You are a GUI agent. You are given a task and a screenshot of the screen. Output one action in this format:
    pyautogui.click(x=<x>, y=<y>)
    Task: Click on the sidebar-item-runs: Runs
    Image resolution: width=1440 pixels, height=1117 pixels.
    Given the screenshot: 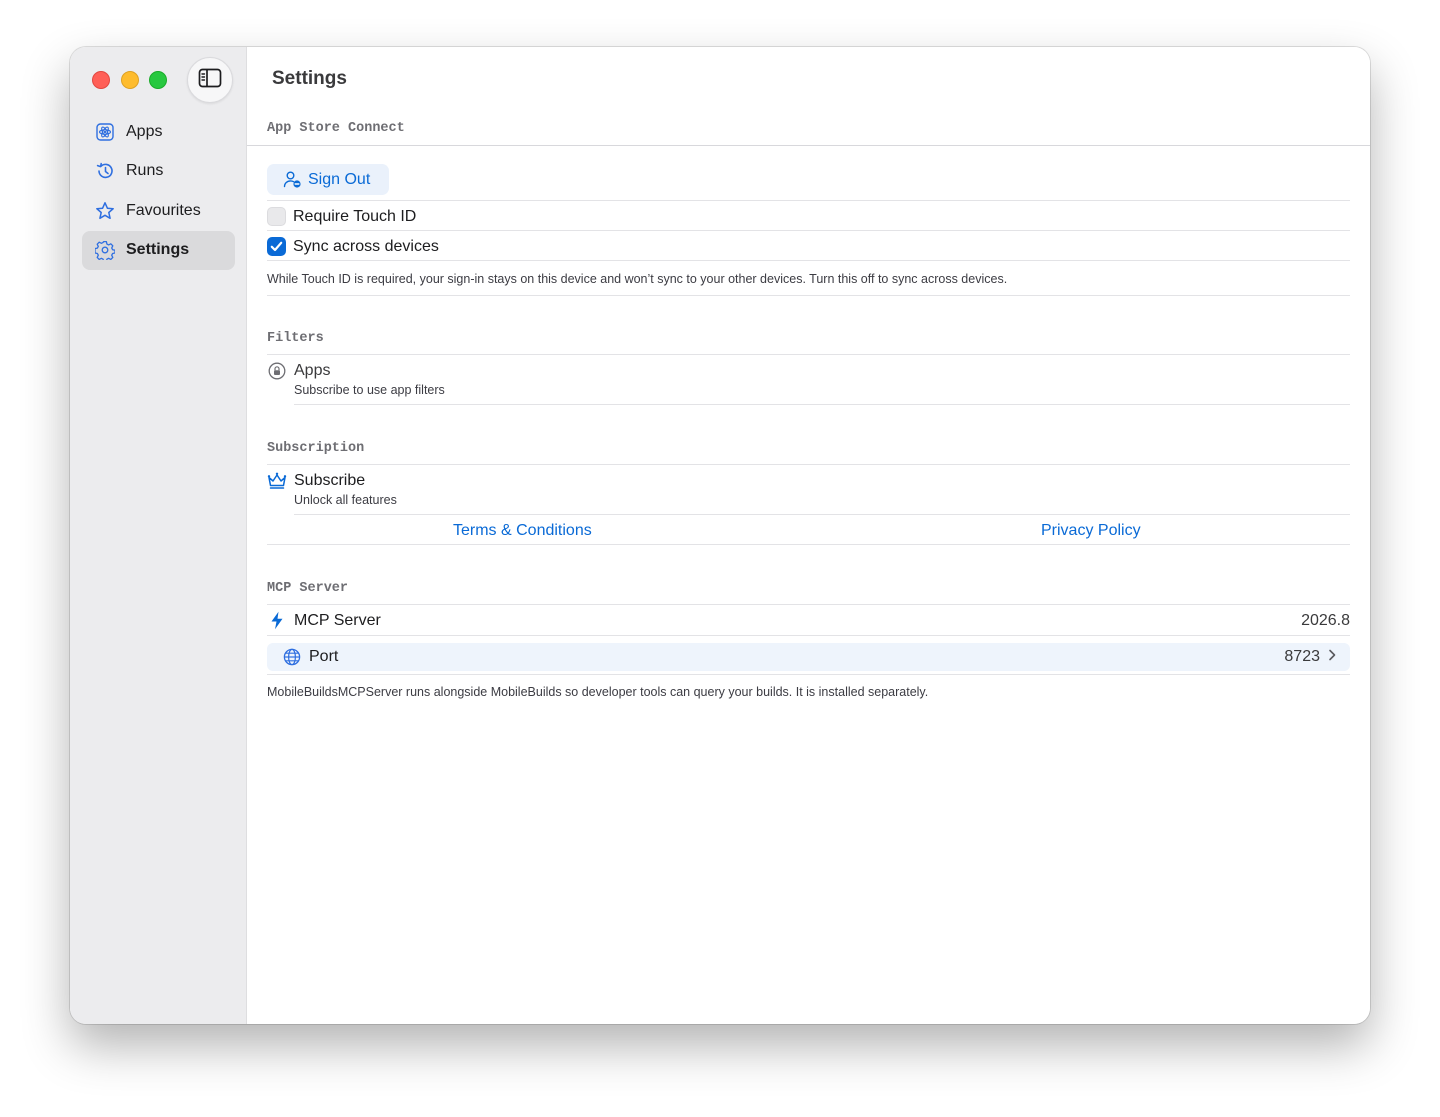 What is the action you would take?
    pyautogui.click(x=158, y=171)
    